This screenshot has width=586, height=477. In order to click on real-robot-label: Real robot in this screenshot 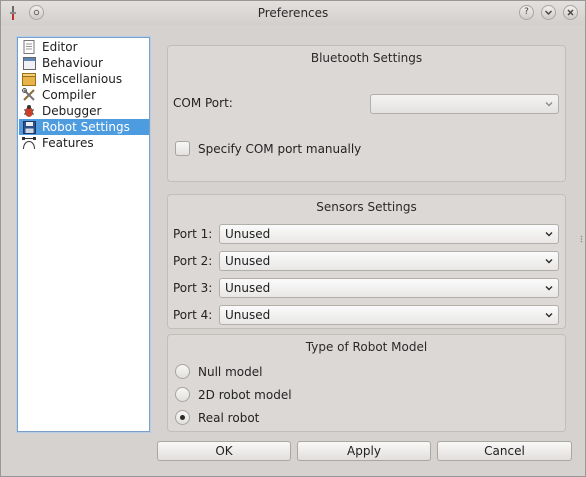, I will do `click(228, 418)`.